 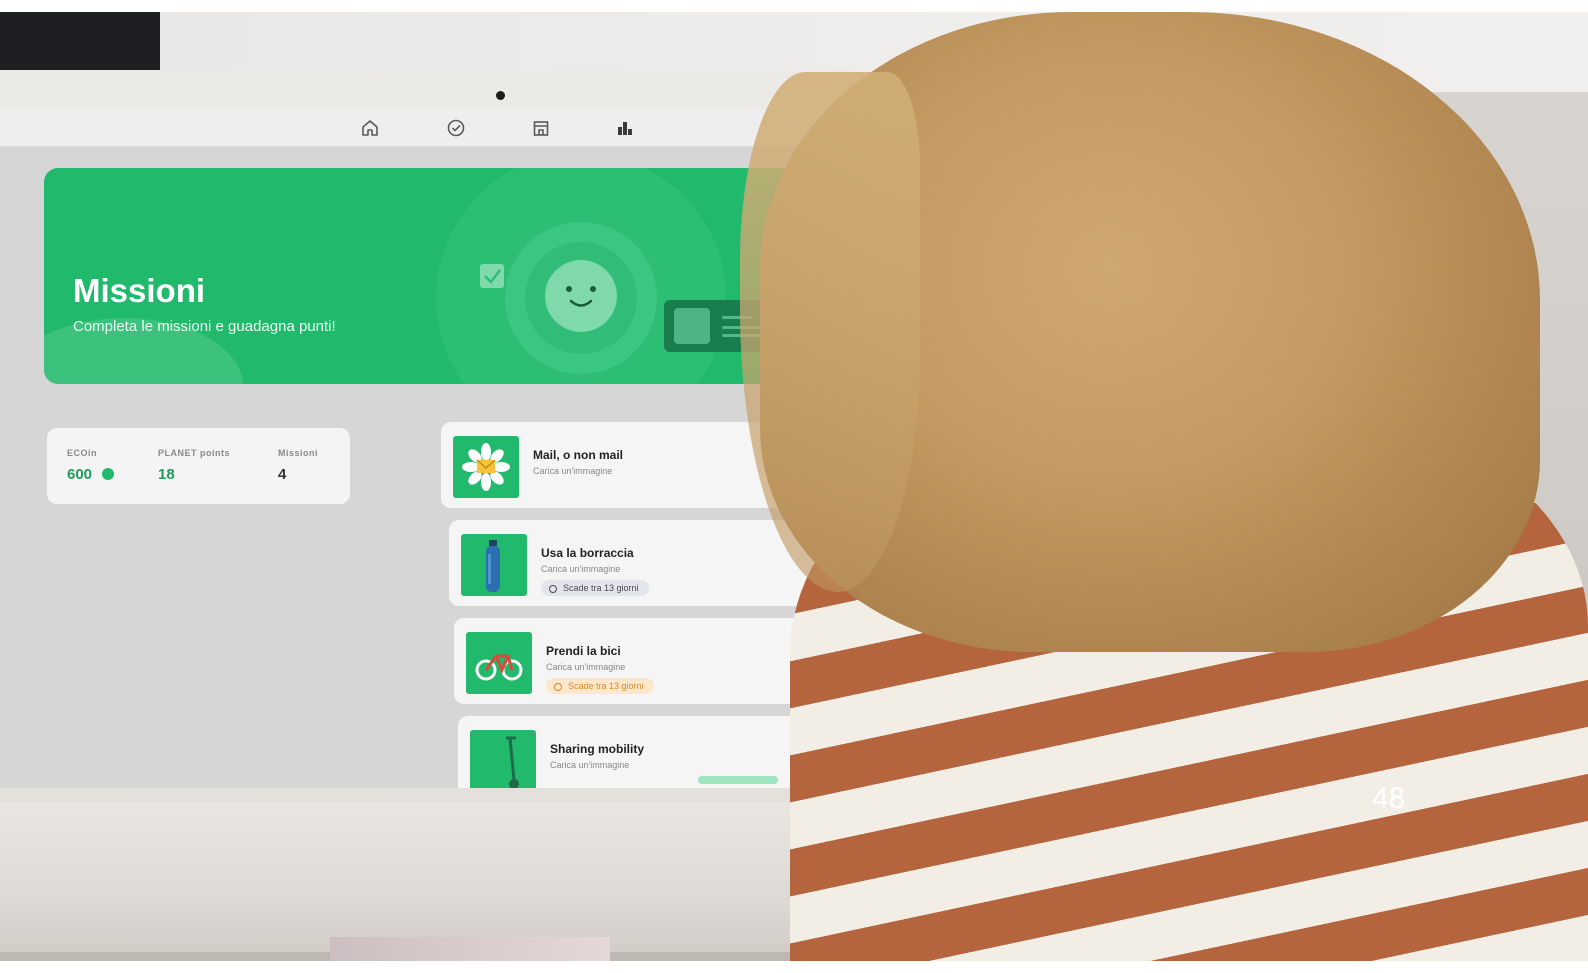 What do you see at coordinates (282, 474) in the screenshot?
I see `stat-value: 4` at bounding box center [282, 474].